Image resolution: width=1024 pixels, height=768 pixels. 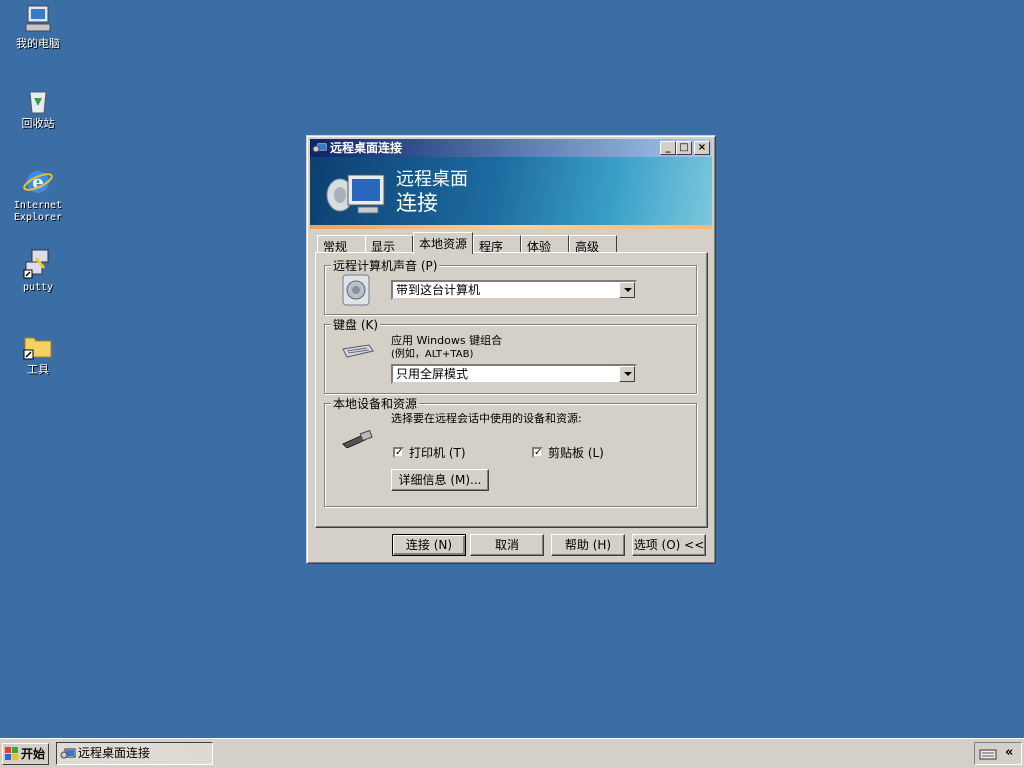 What do you see at coordinates (356, 290) in the screenshot?
I see `speaker-icon` at bounding box center [356, 290].